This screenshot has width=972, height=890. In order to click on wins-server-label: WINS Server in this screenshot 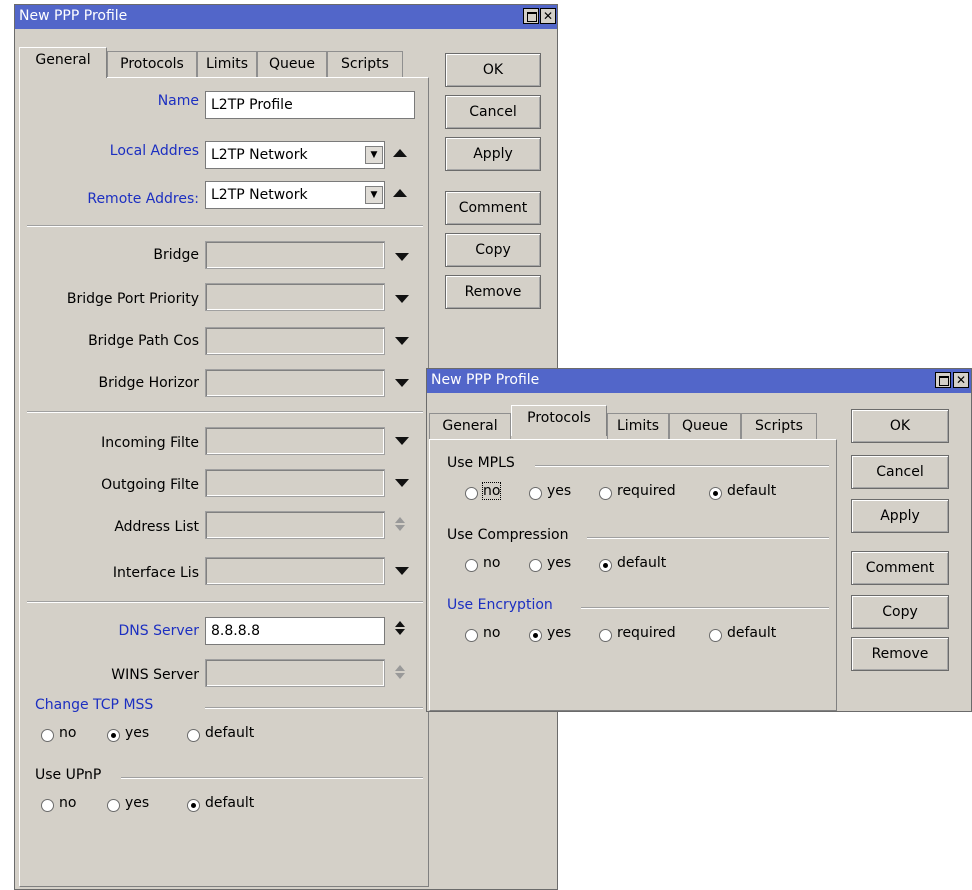, I will do `click(155, 675)`.